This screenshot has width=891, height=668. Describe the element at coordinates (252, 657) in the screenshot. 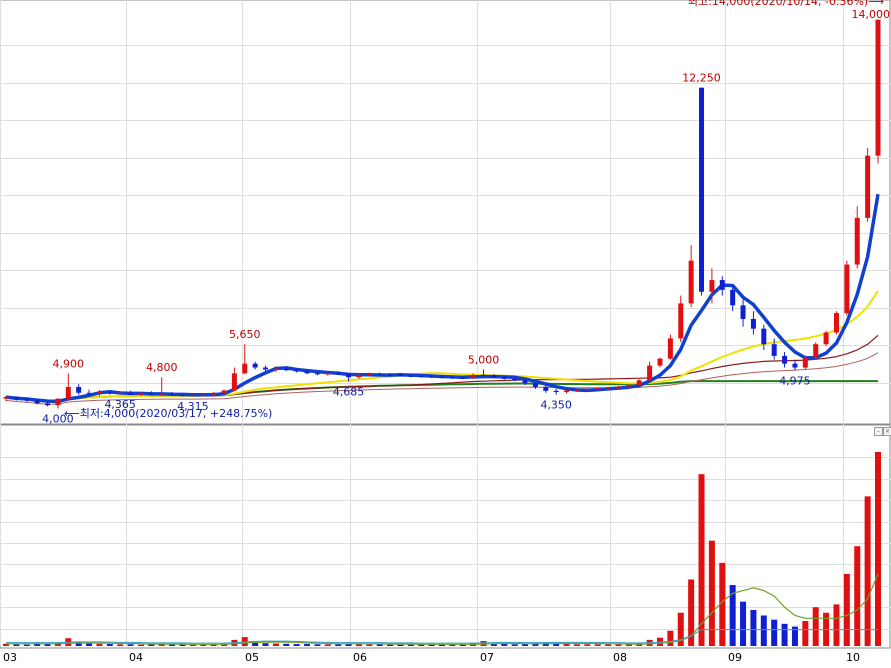

I see `x-tick-label: 05` at that location.